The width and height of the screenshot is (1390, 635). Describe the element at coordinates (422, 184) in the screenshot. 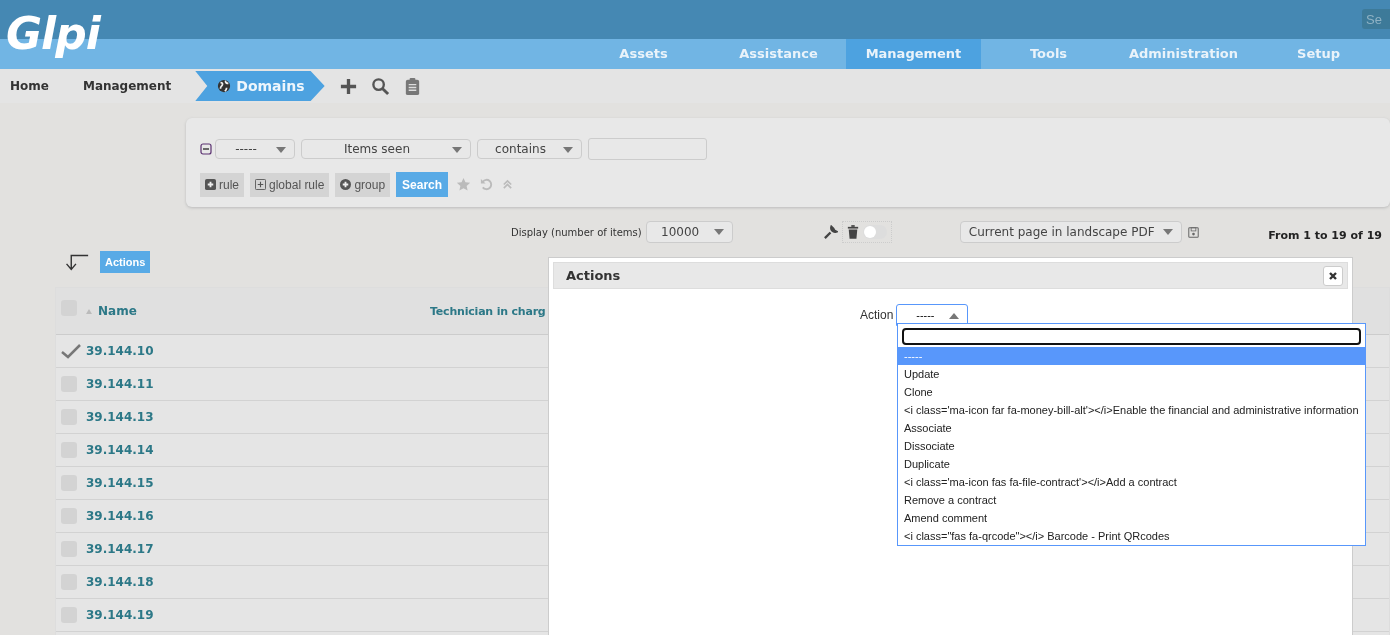

I see `search-button: Search` at that location.